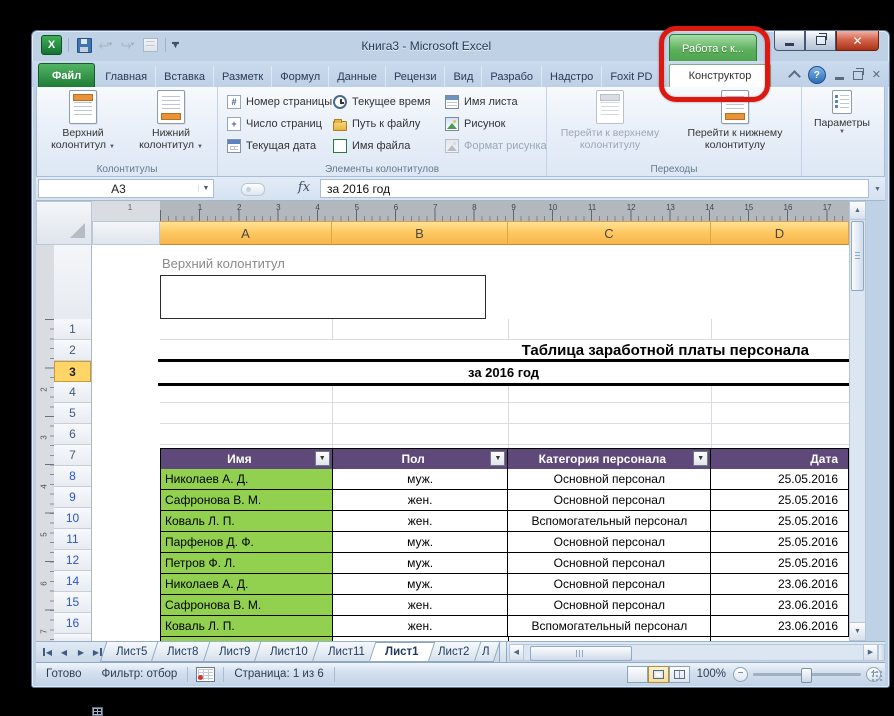  What do you see at coordinates (247, 542) in the screenshot?
I see `table-cell: Парфенов Д. Ф.` at bounding box center [247, 542].